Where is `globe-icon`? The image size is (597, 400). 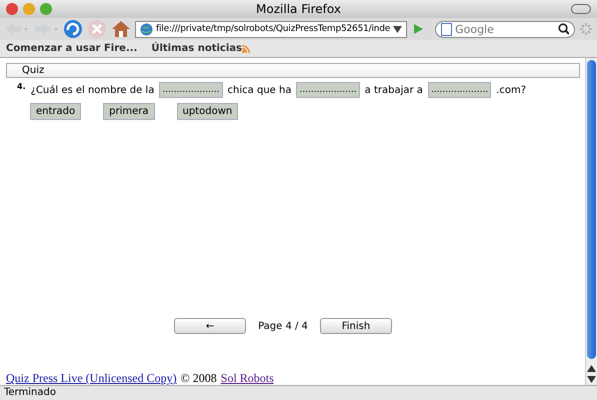
globe-icon is located at coordinates (146, 29).